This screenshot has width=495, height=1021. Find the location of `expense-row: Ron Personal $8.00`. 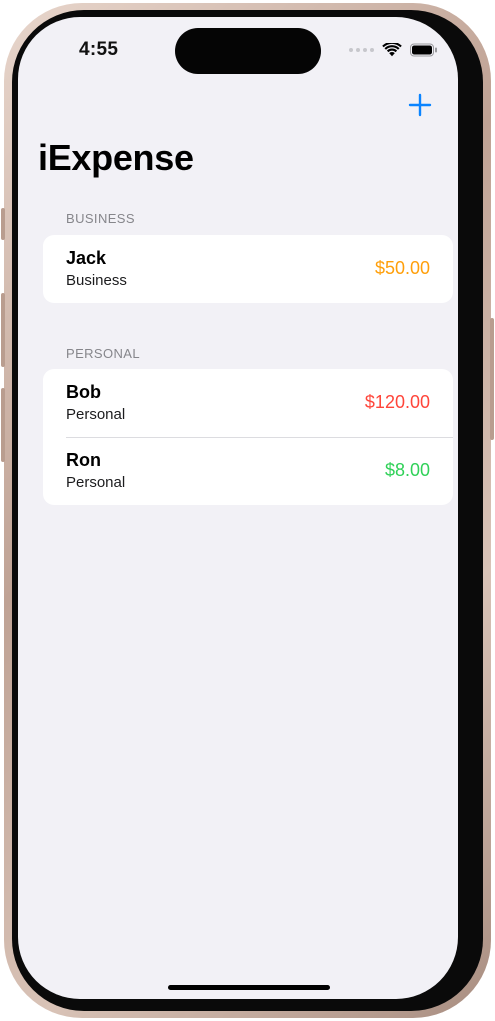

expense-row: Ron Personal $8.00 is located at coordinates (248, 471).